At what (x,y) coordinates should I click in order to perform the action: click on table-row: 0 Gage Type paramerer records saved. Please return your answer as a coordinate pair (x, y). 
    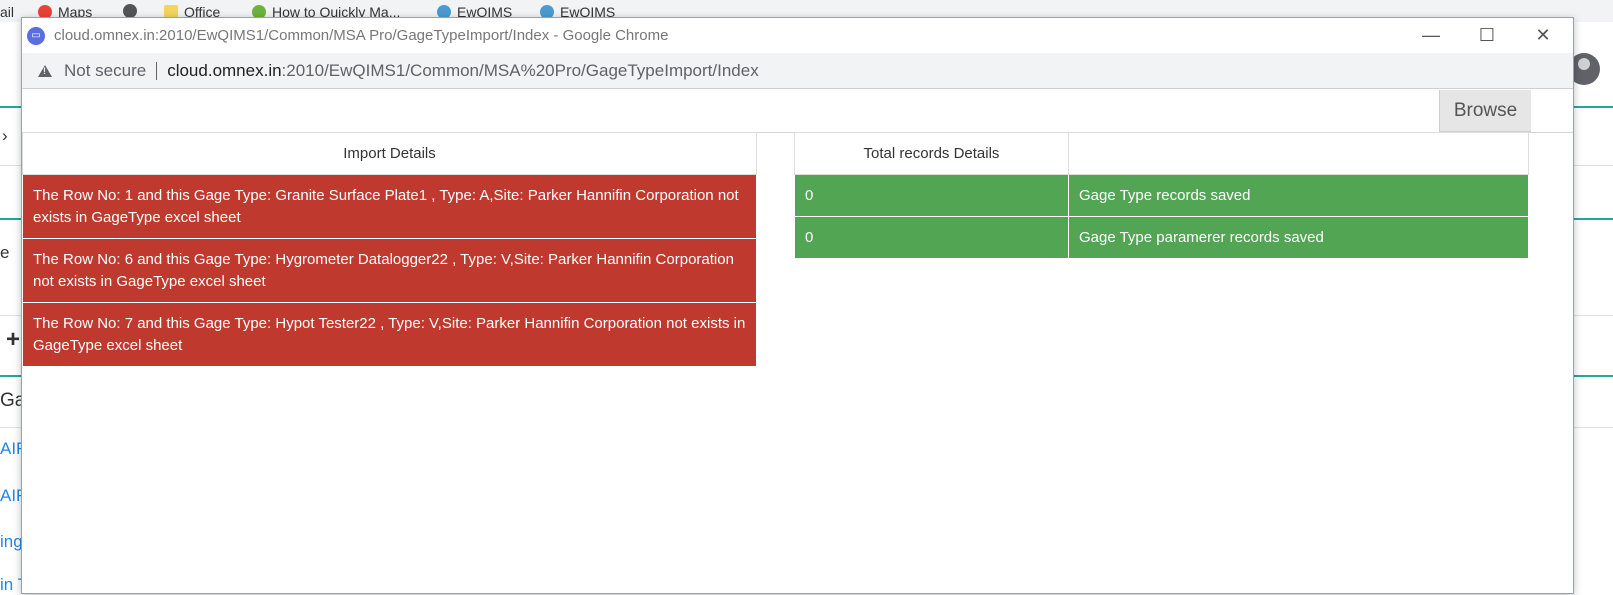
    Looking at the image, I should click on (1161, 237).